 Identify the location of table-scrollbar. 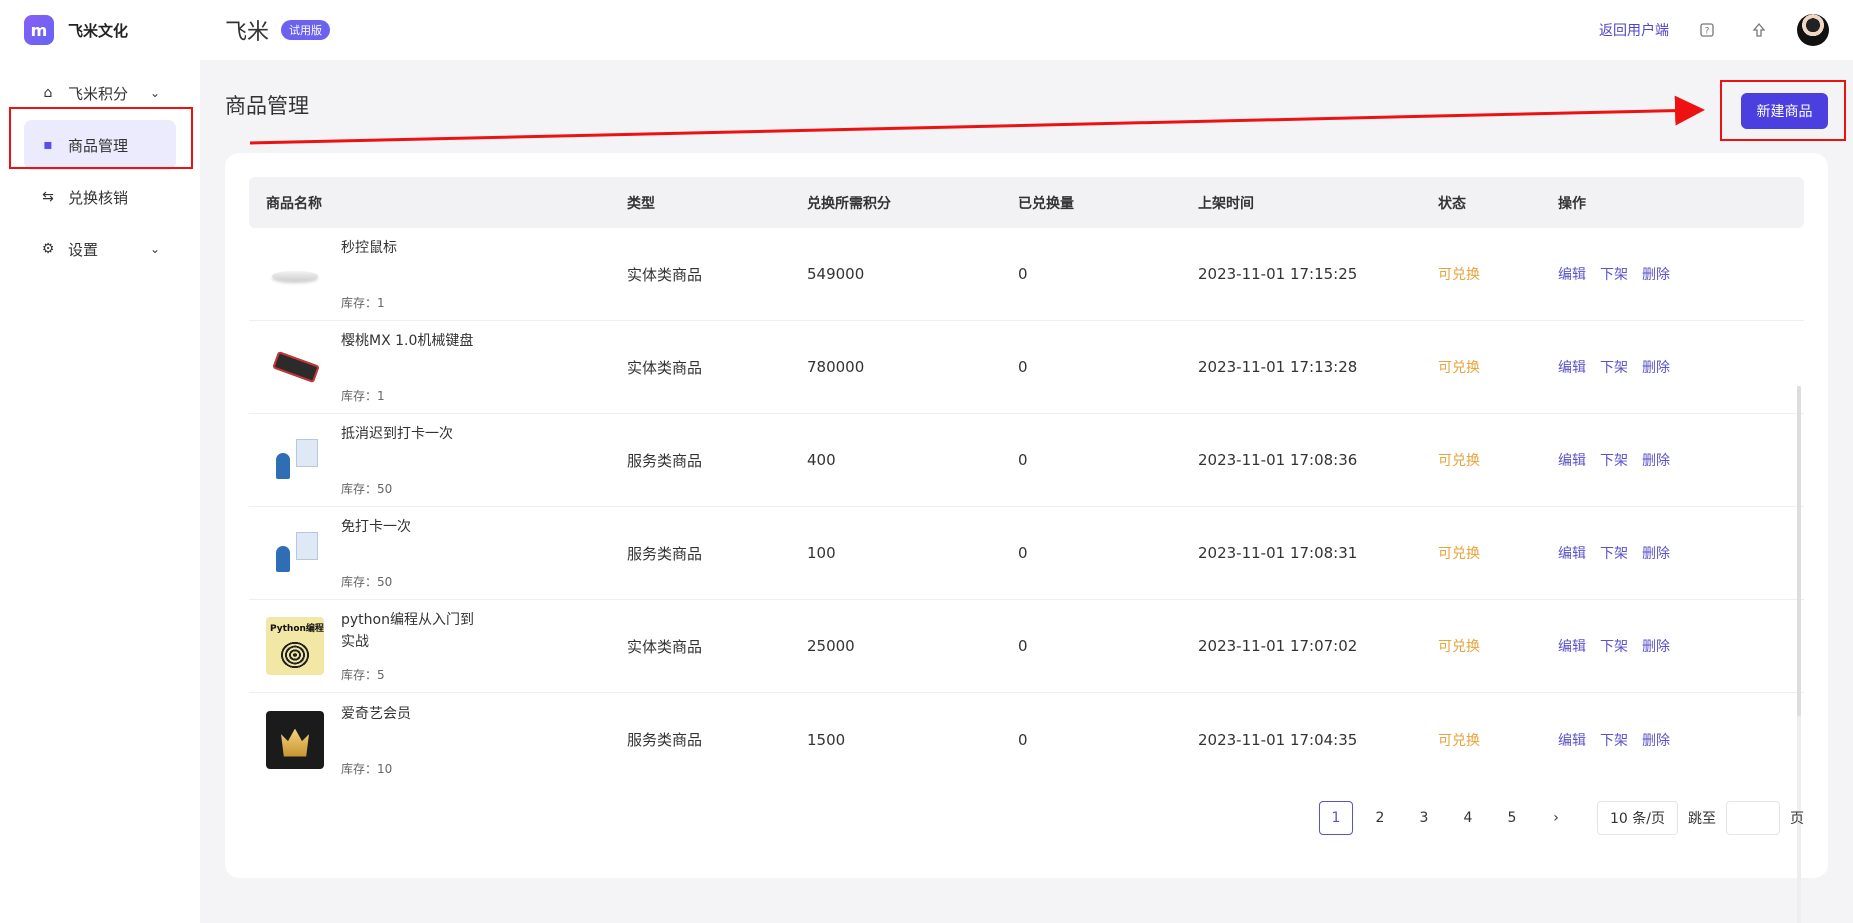
(1799, 654).